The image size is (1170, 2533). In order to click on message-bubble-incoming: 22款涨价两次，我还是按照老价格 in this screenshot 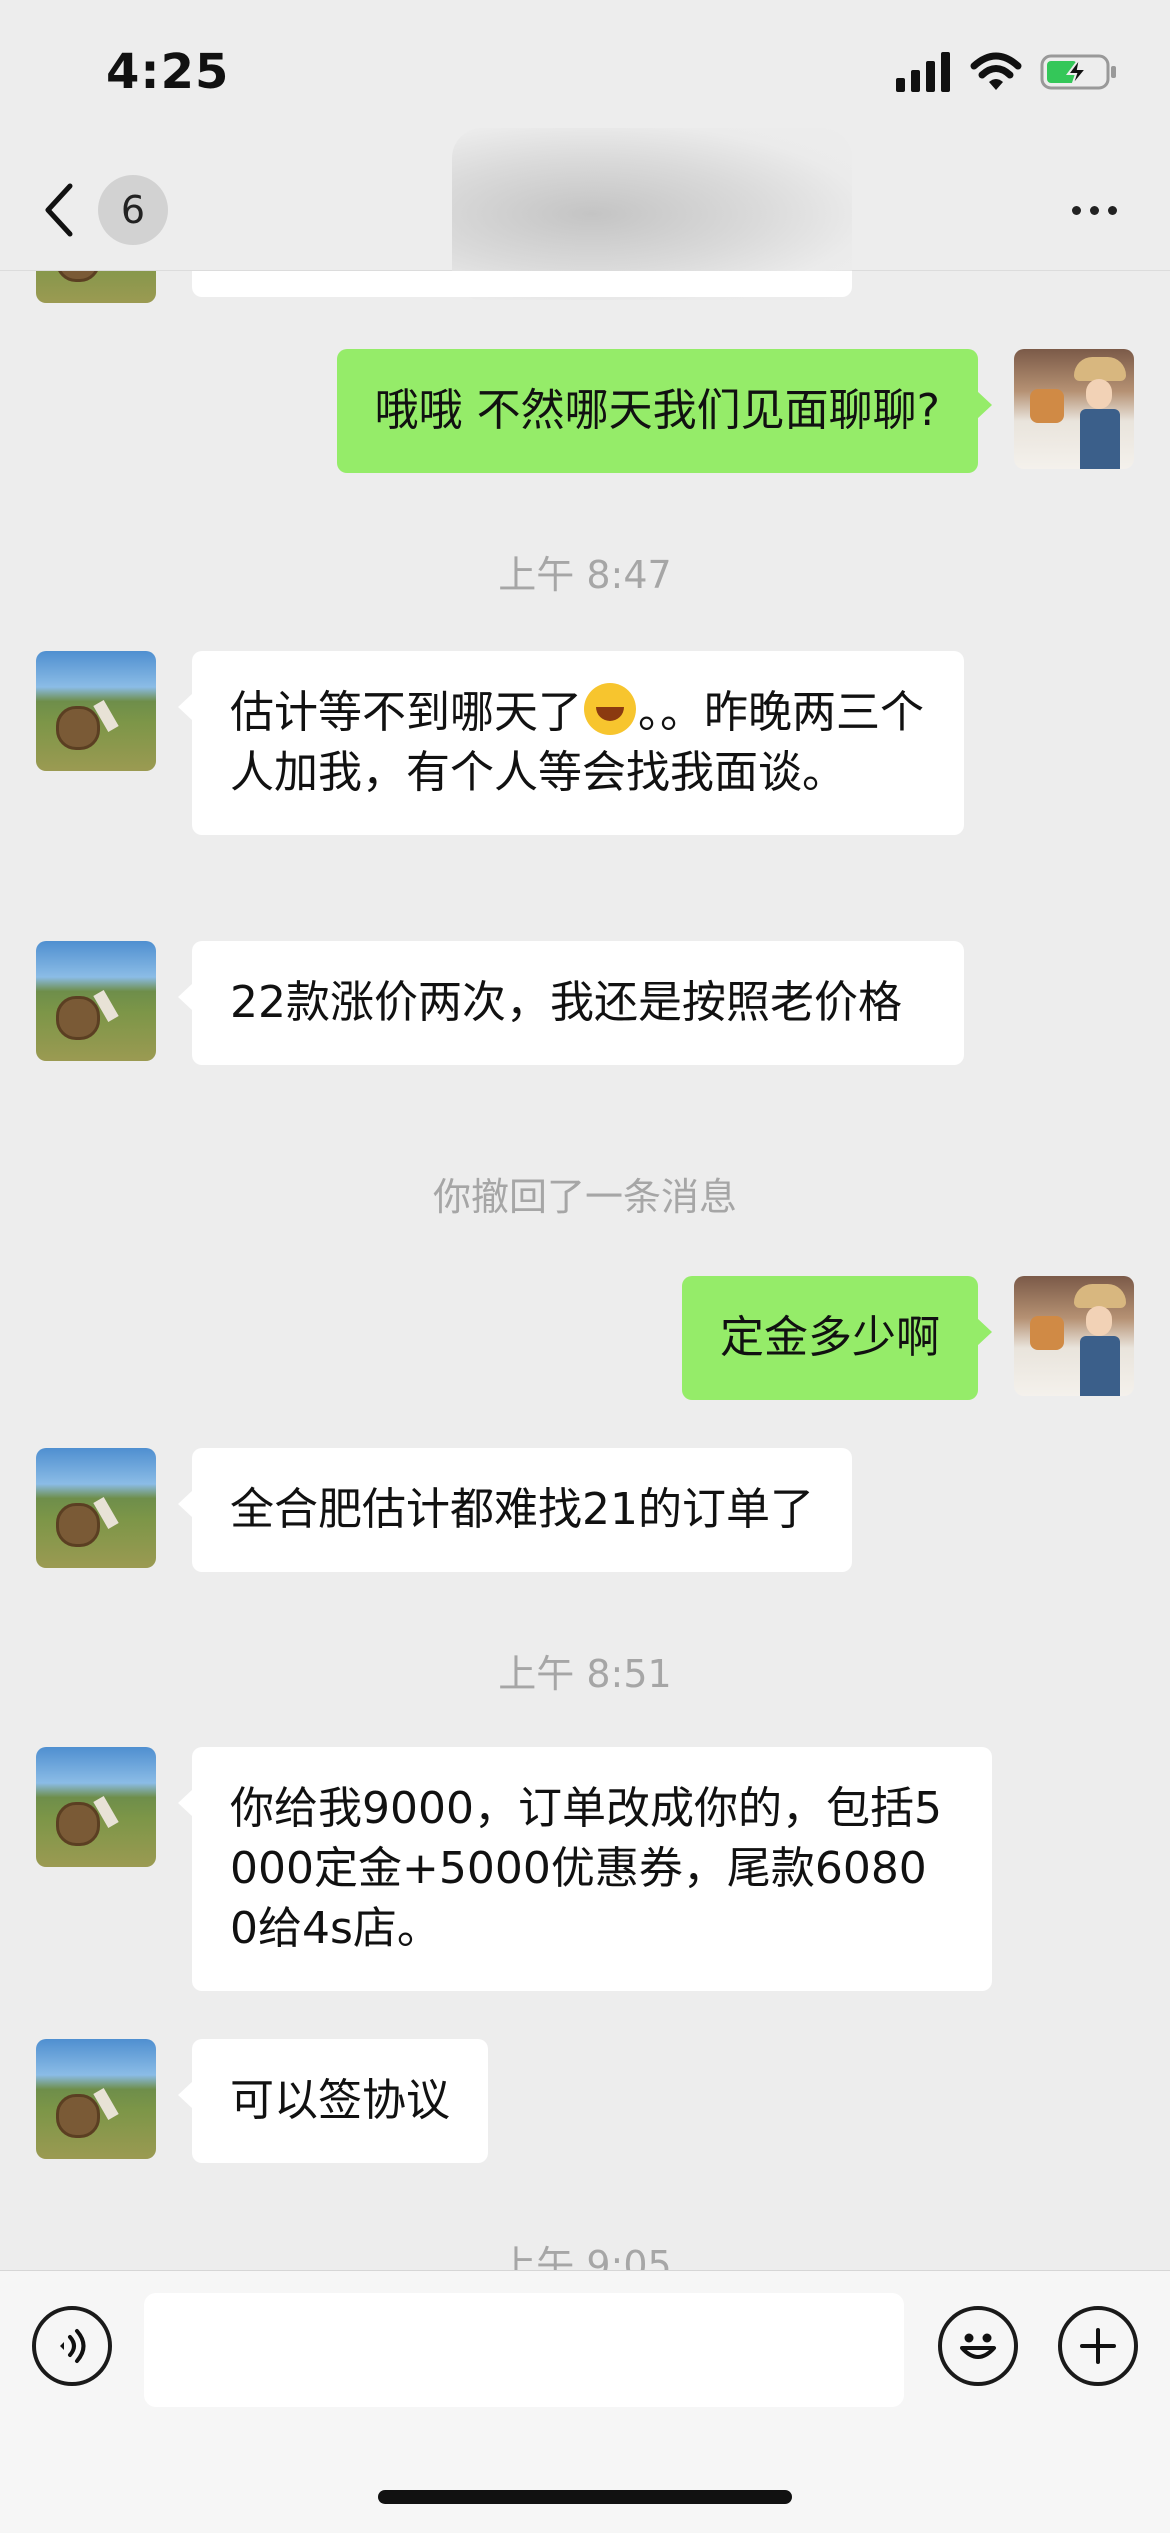, I will do `click(571, 1003)`.